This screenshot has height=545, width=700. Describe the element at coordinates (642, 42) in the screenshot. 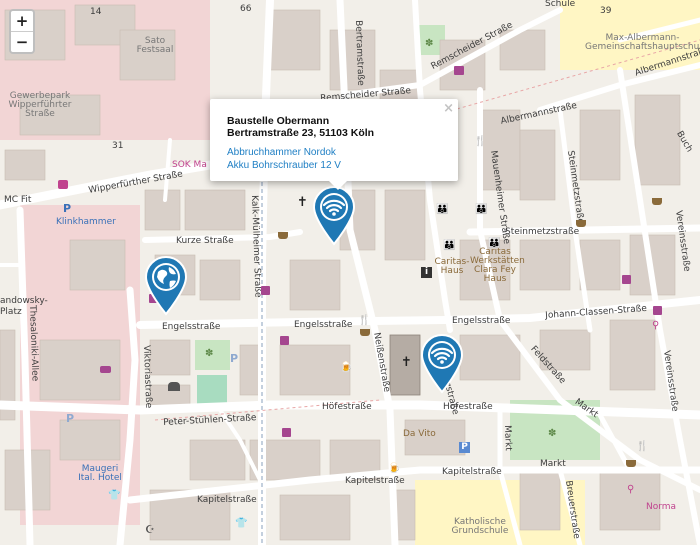

I see `place-label-albermann-school: Max-Albermann- Gemeinschaftshauptschule` at that location.